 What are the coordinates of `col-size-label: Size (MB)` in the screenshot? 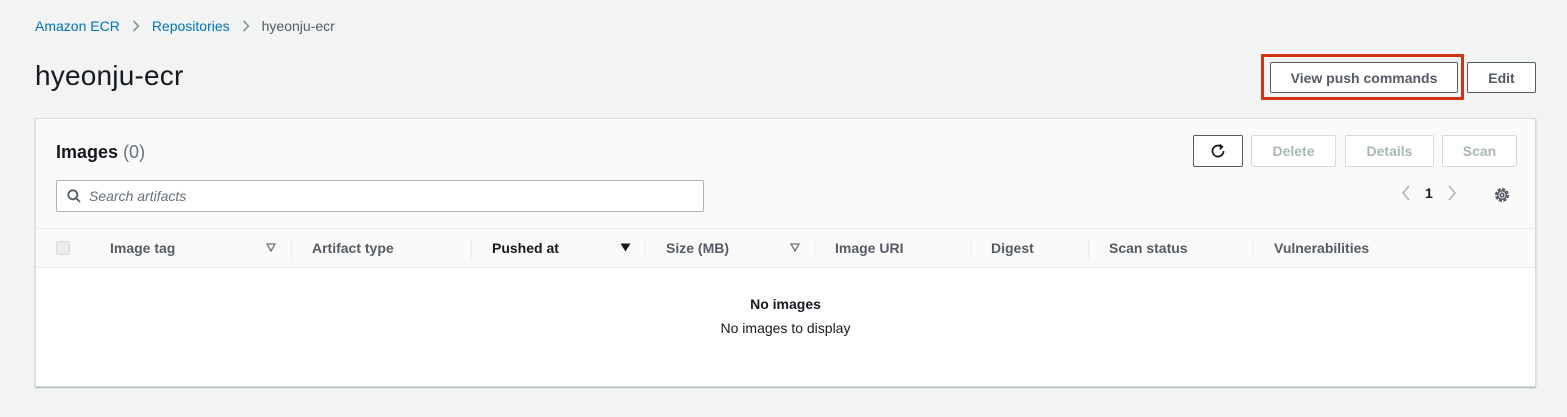 It's located at (697, 248).